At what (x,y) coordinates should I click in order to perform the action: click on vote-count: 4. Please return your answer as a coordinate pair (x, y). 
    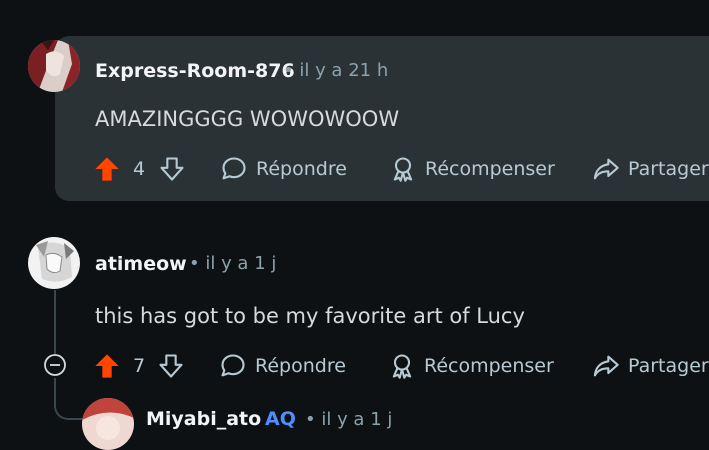
    Looking at the image, I should click on (139, 169).